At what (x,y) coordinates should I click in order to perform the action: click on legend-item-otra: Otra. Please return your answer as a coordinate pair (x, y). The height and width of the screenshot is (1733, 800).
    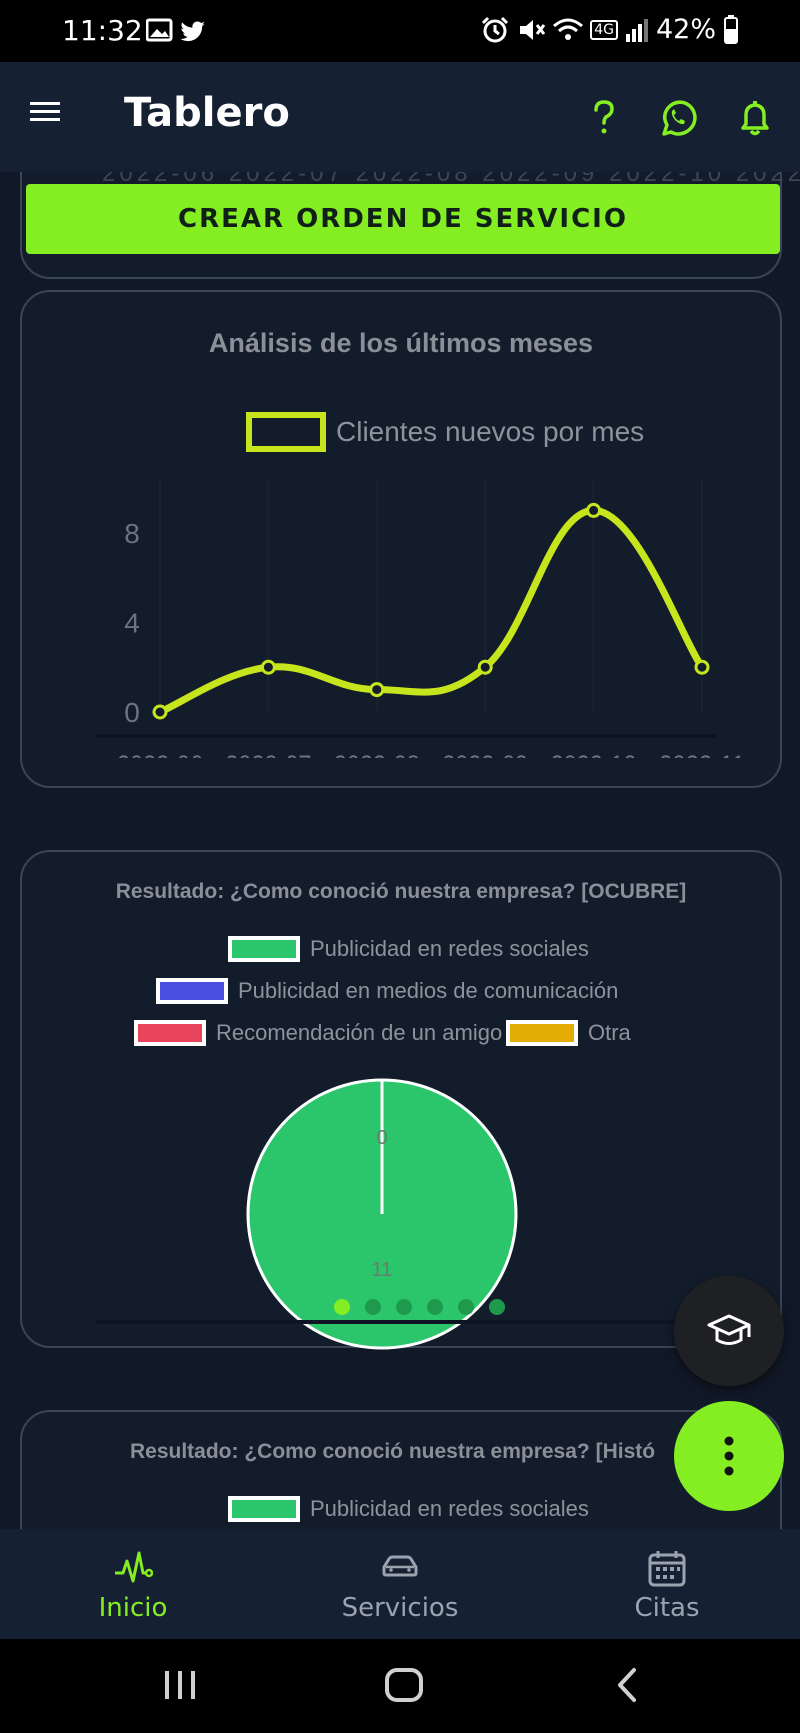
    Looking at the image, I should click on (568, 1033).